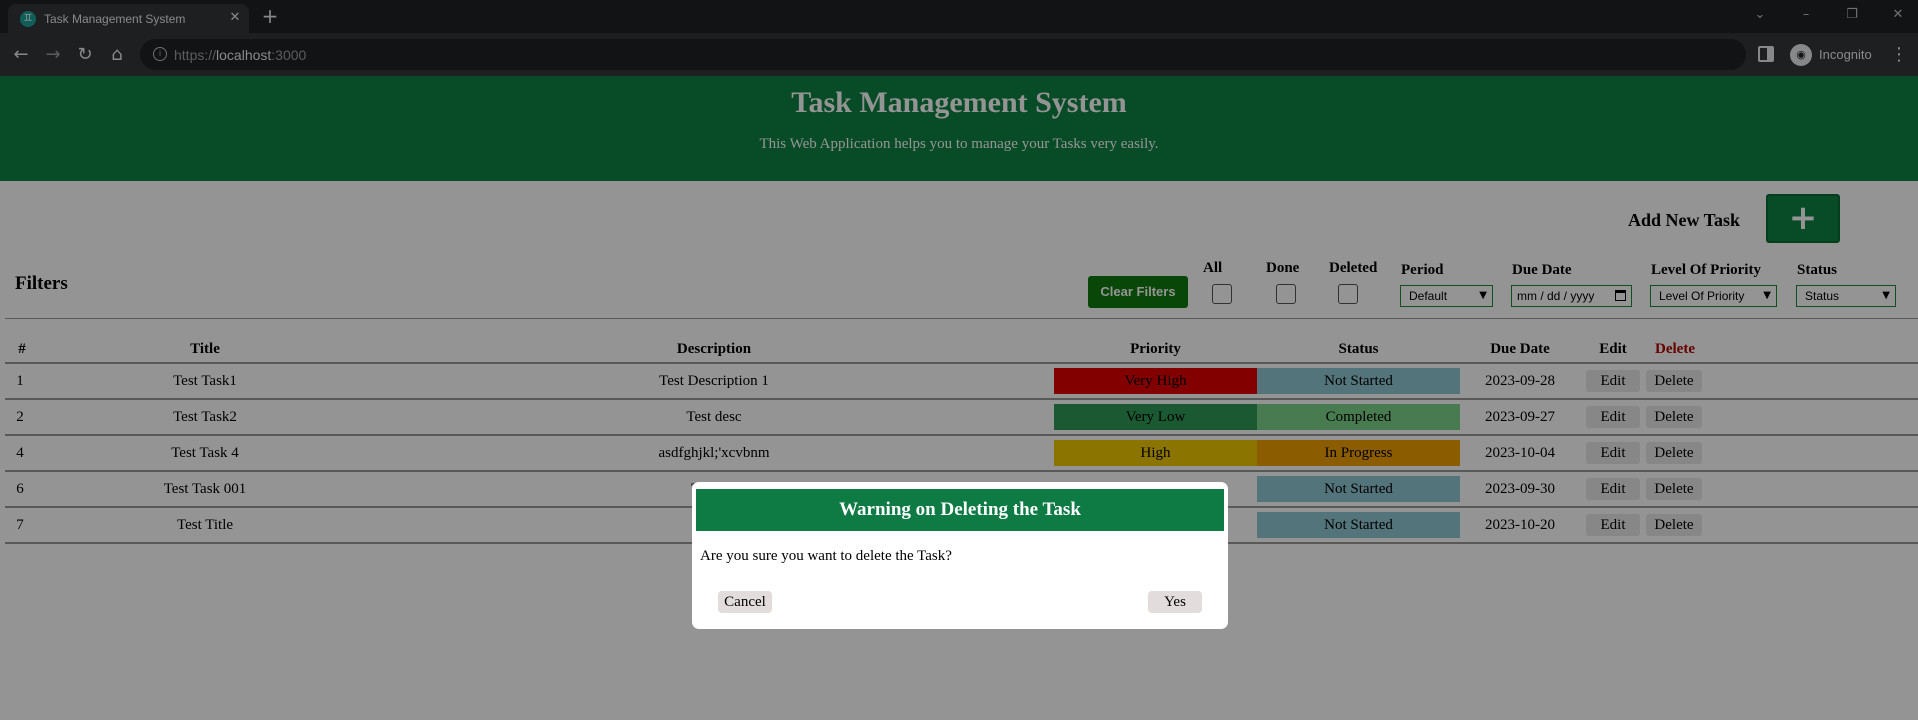  Describe the element at coordinates (745, 602) in the screenshot. I see `cancel-button: Cancel` at that location.